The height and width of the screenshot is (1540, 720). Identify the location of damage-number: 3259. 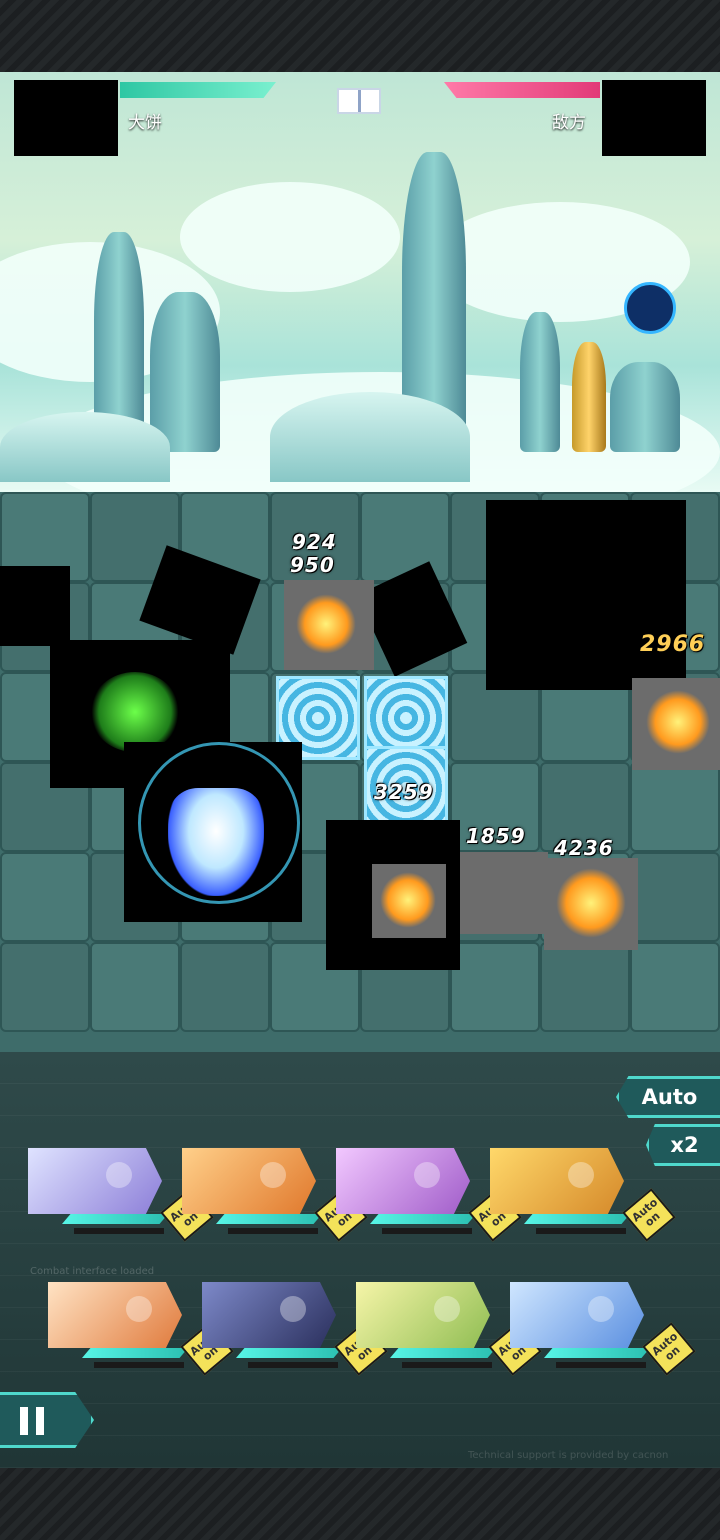
(404, 792).